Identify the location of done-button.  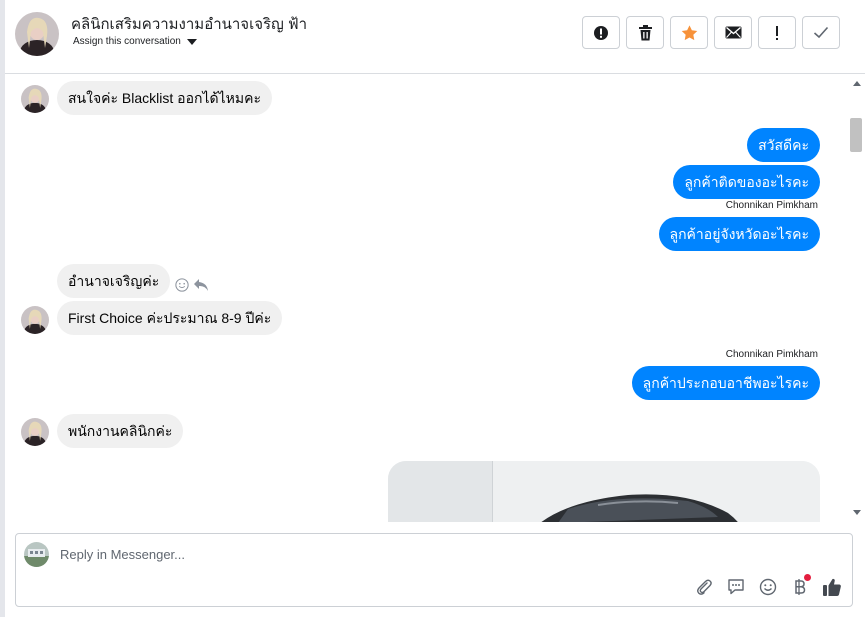
(821, 32).